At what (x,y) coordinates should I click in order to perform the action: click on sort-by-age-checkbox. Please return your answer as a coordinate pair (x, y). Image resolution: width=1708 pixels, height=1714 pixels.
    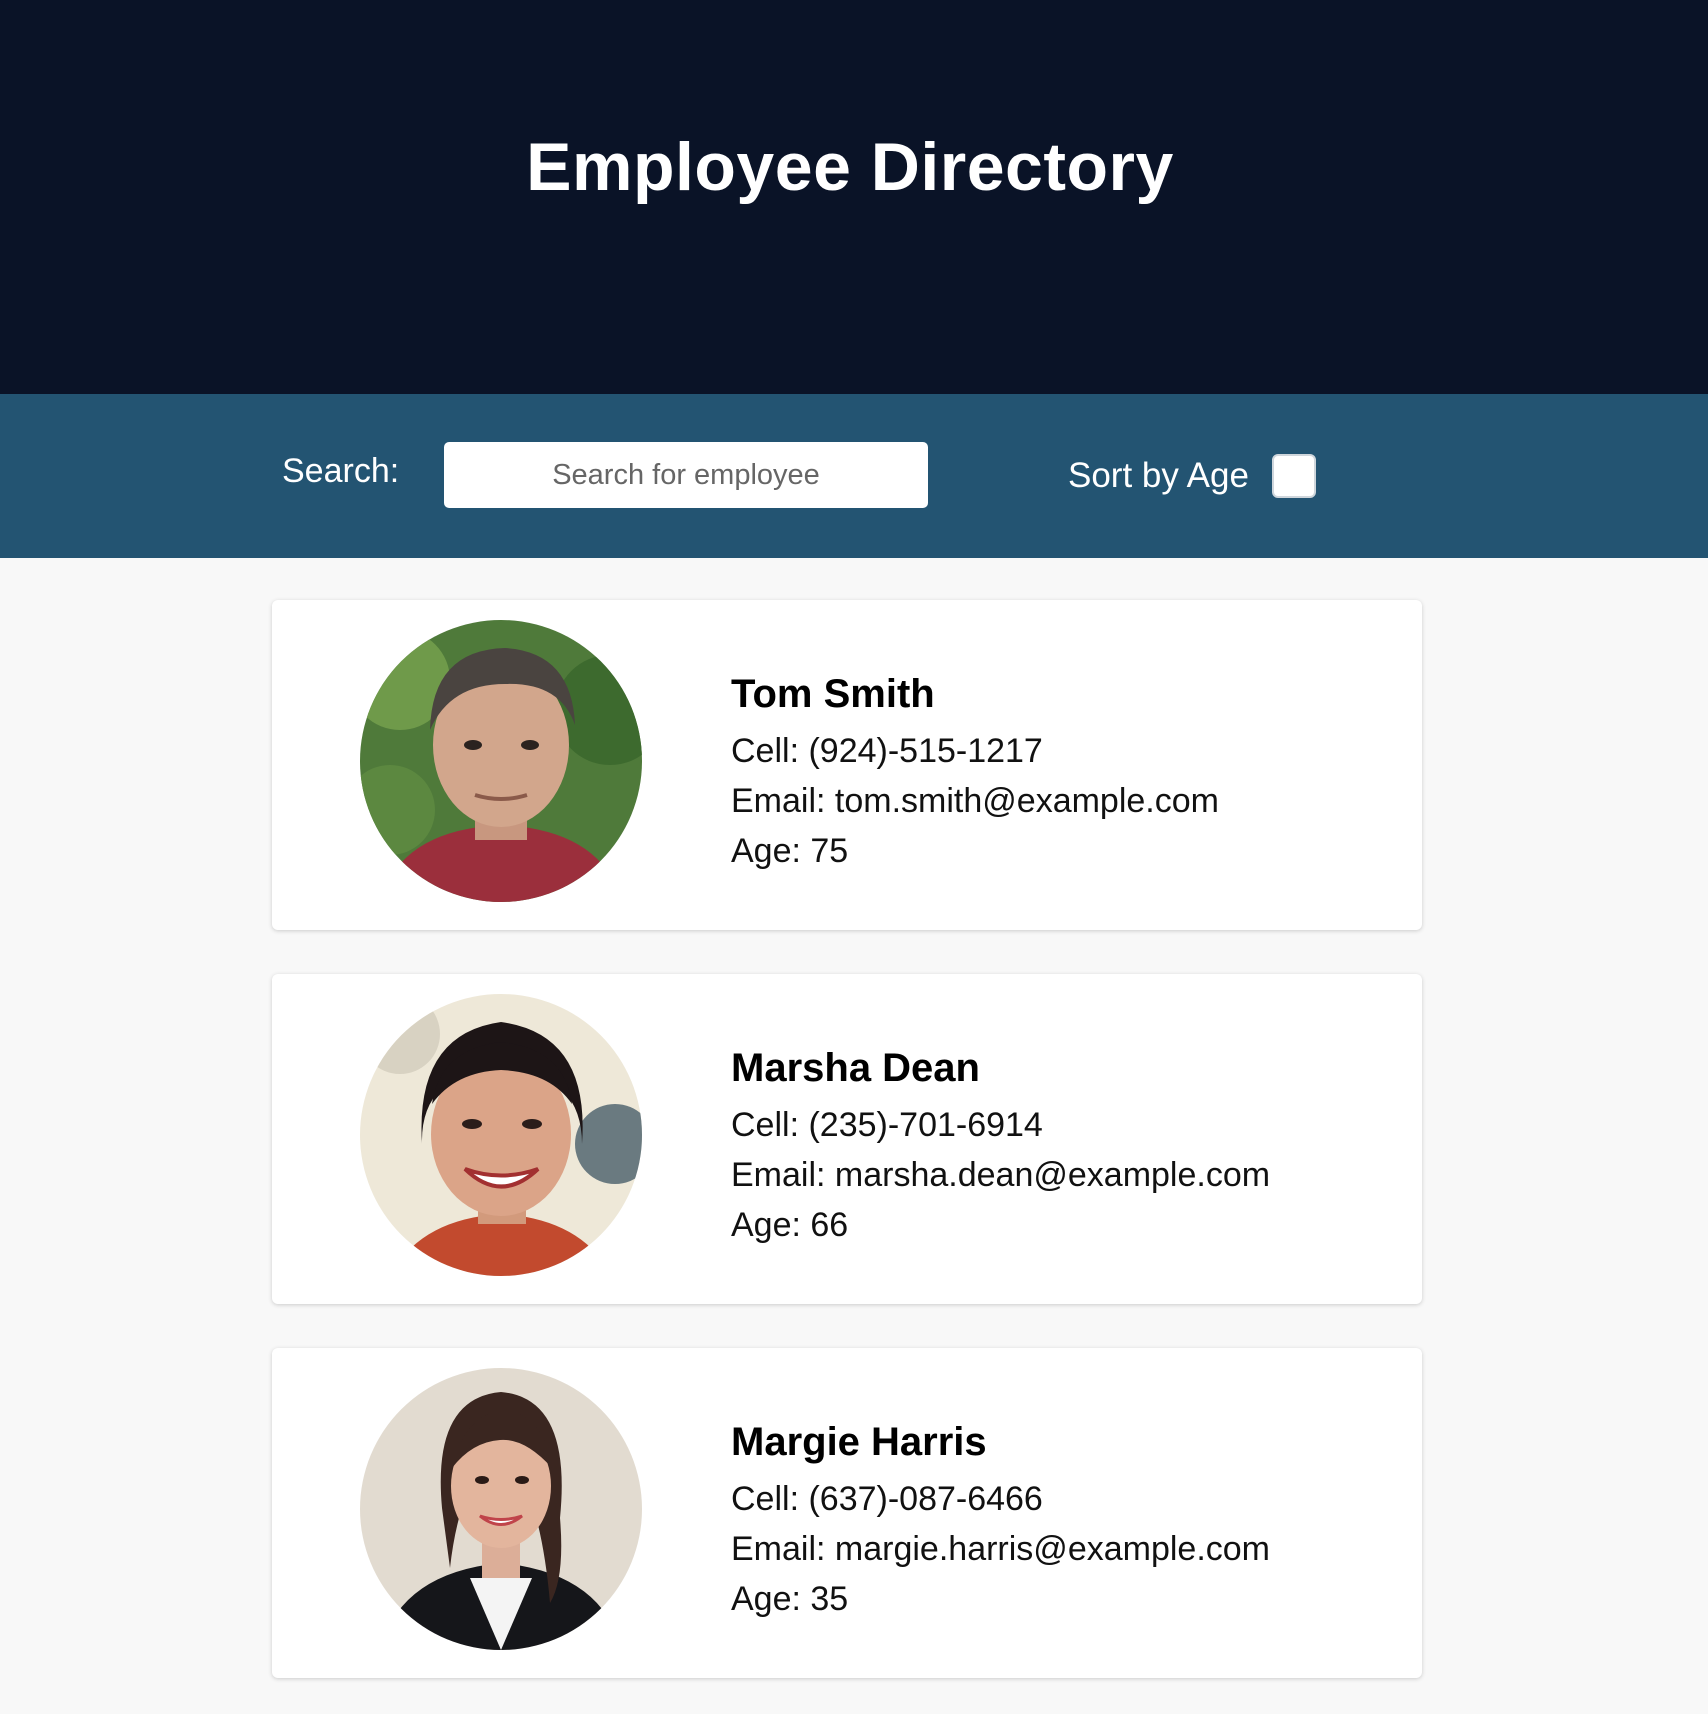
    Looking at the image, I should click on (1294, 476).